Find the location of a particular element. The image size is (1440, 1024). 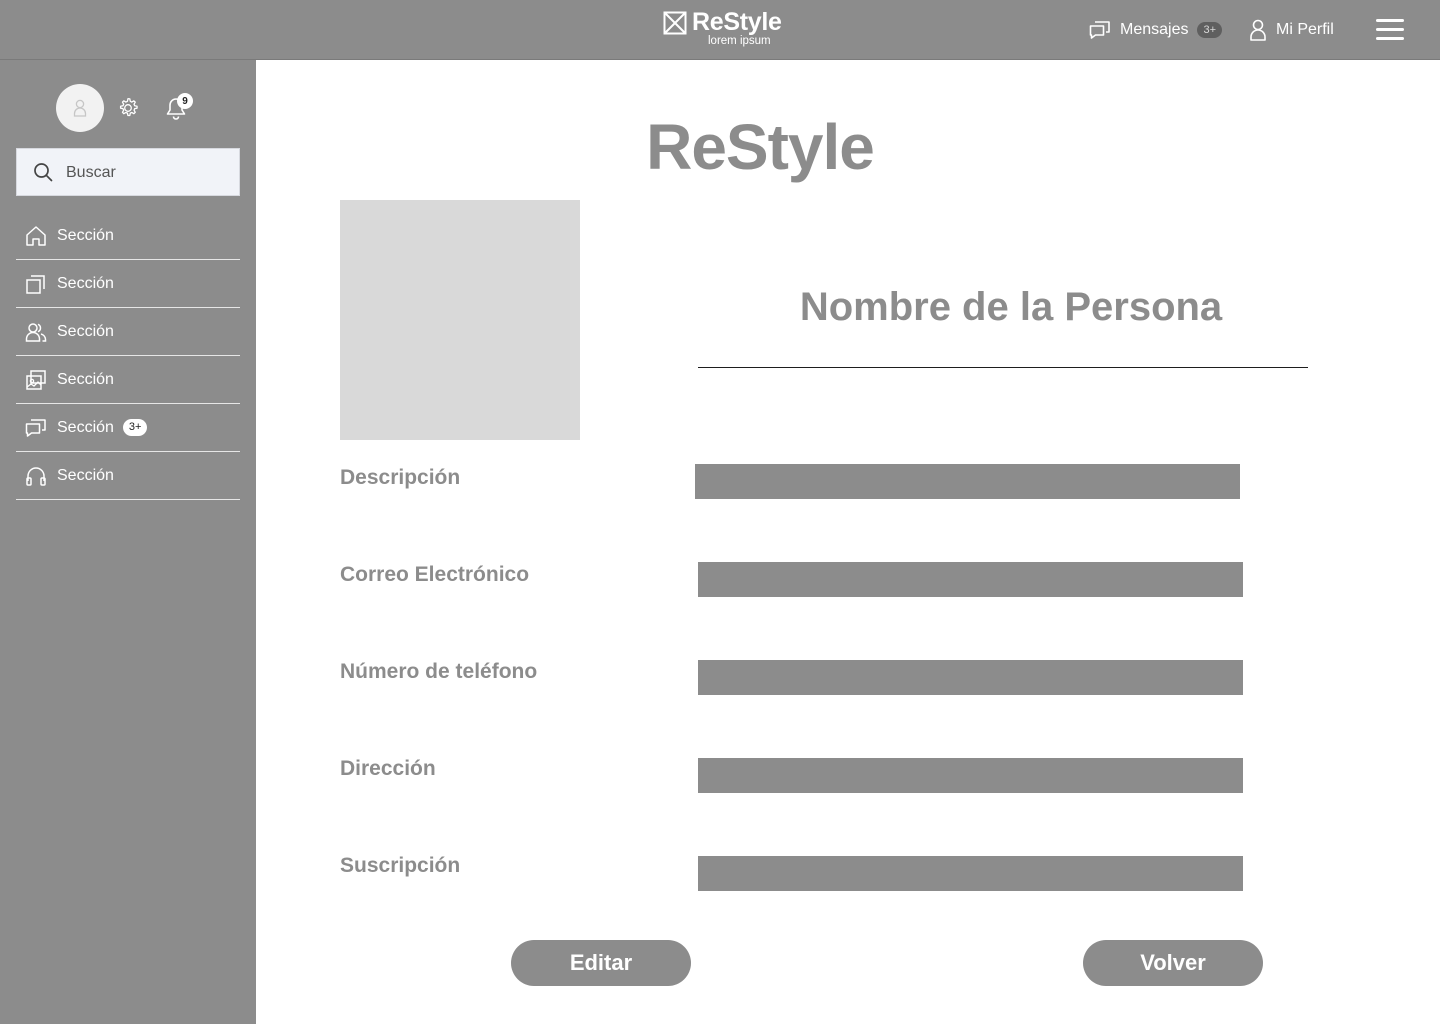

brand-tagline: lorem ipsum is located at coordinates (739, 41).